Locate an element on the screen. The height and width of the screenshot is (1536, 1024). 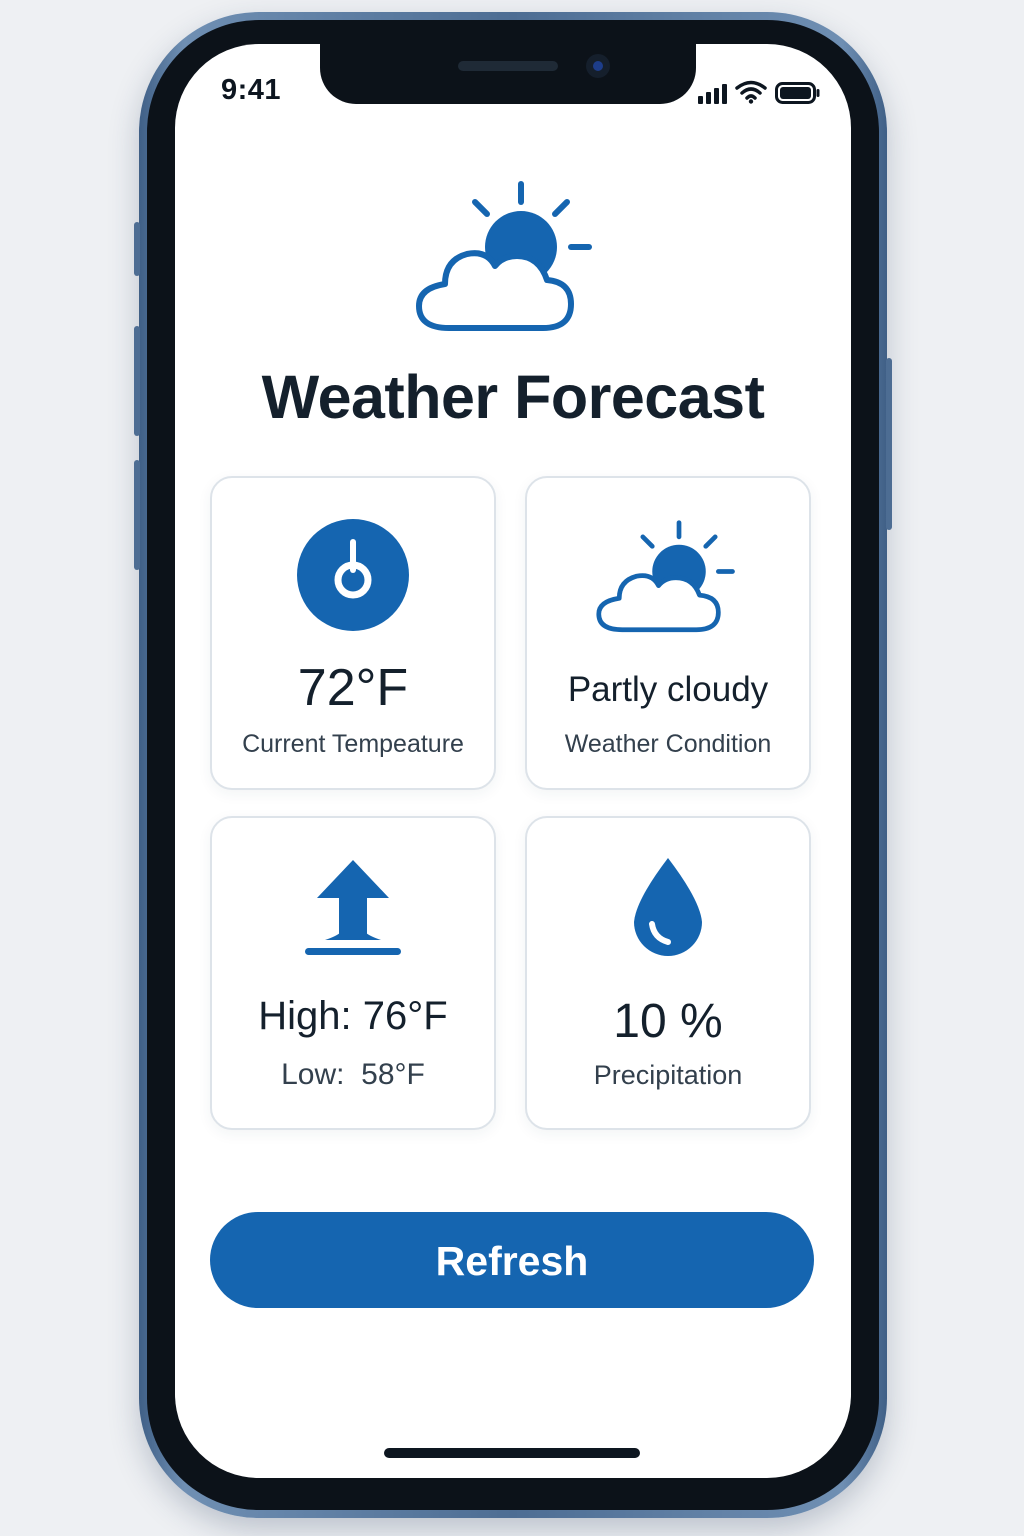
precipitation-label: Precipitation is located at coordinates (668, 1075).